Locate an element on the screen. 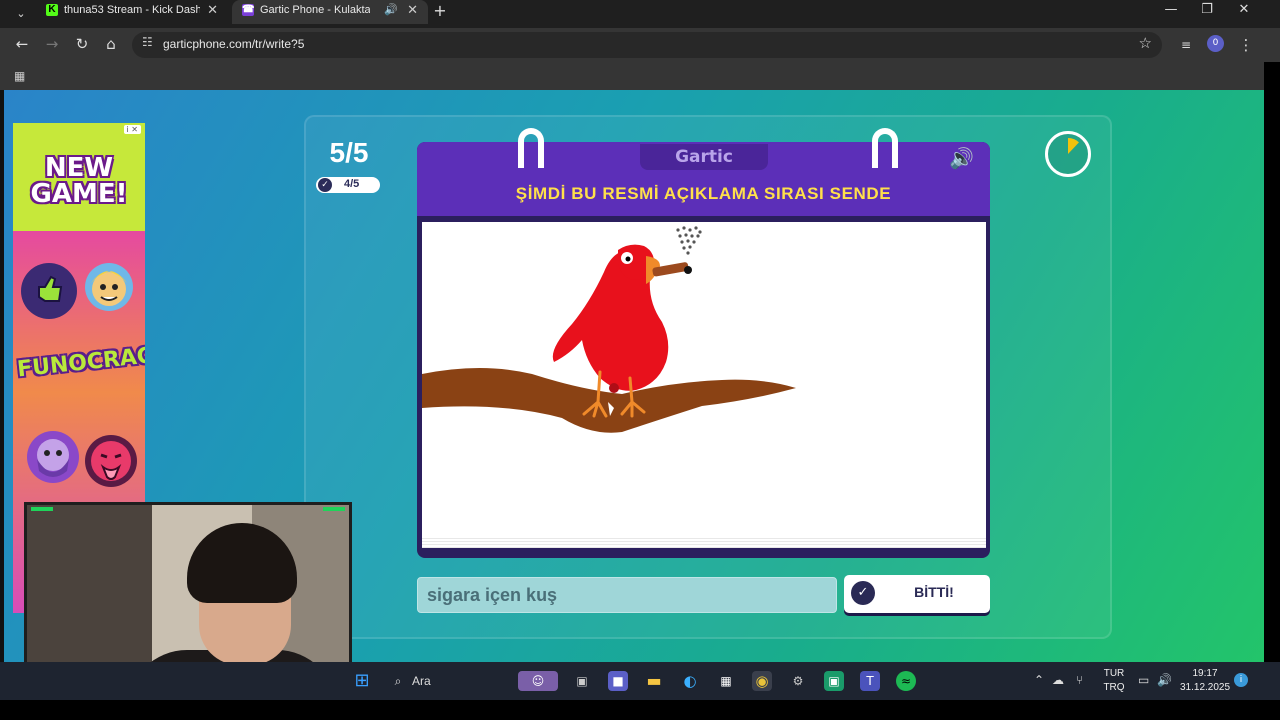 Image resolution: width=1280 pixels, height=720 pixels. chrome-icon: ◉ is located at coordinates (762, 681).